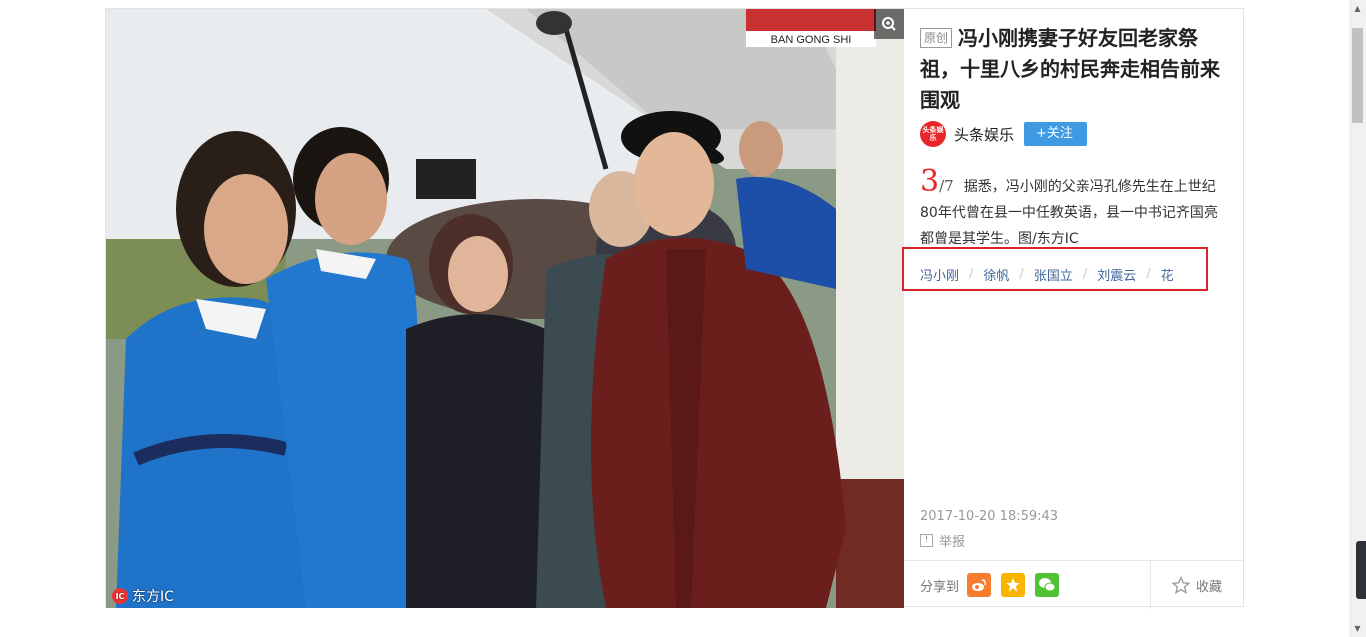 This screenshot has height=637, width=1366. I want to click on tag-item: 花, so click(1167, 274).